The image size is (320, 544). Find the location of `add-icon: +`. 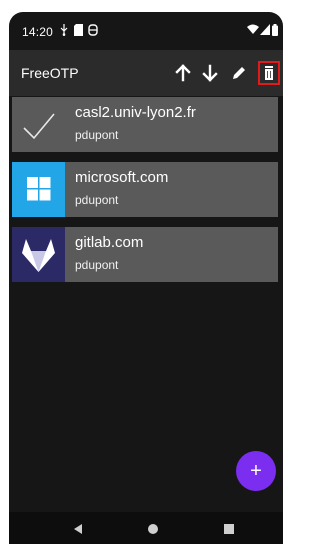

add-icon: + is located at coordinates (256, 471).